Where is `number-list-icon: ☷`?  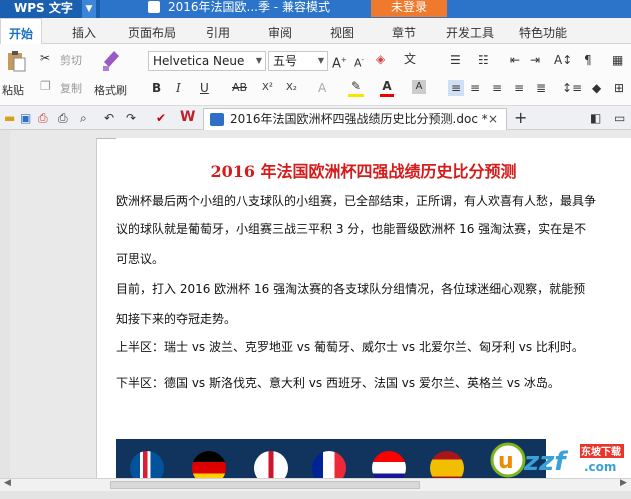
number-list-icon: ☷ is located at coordinates (483, 60).